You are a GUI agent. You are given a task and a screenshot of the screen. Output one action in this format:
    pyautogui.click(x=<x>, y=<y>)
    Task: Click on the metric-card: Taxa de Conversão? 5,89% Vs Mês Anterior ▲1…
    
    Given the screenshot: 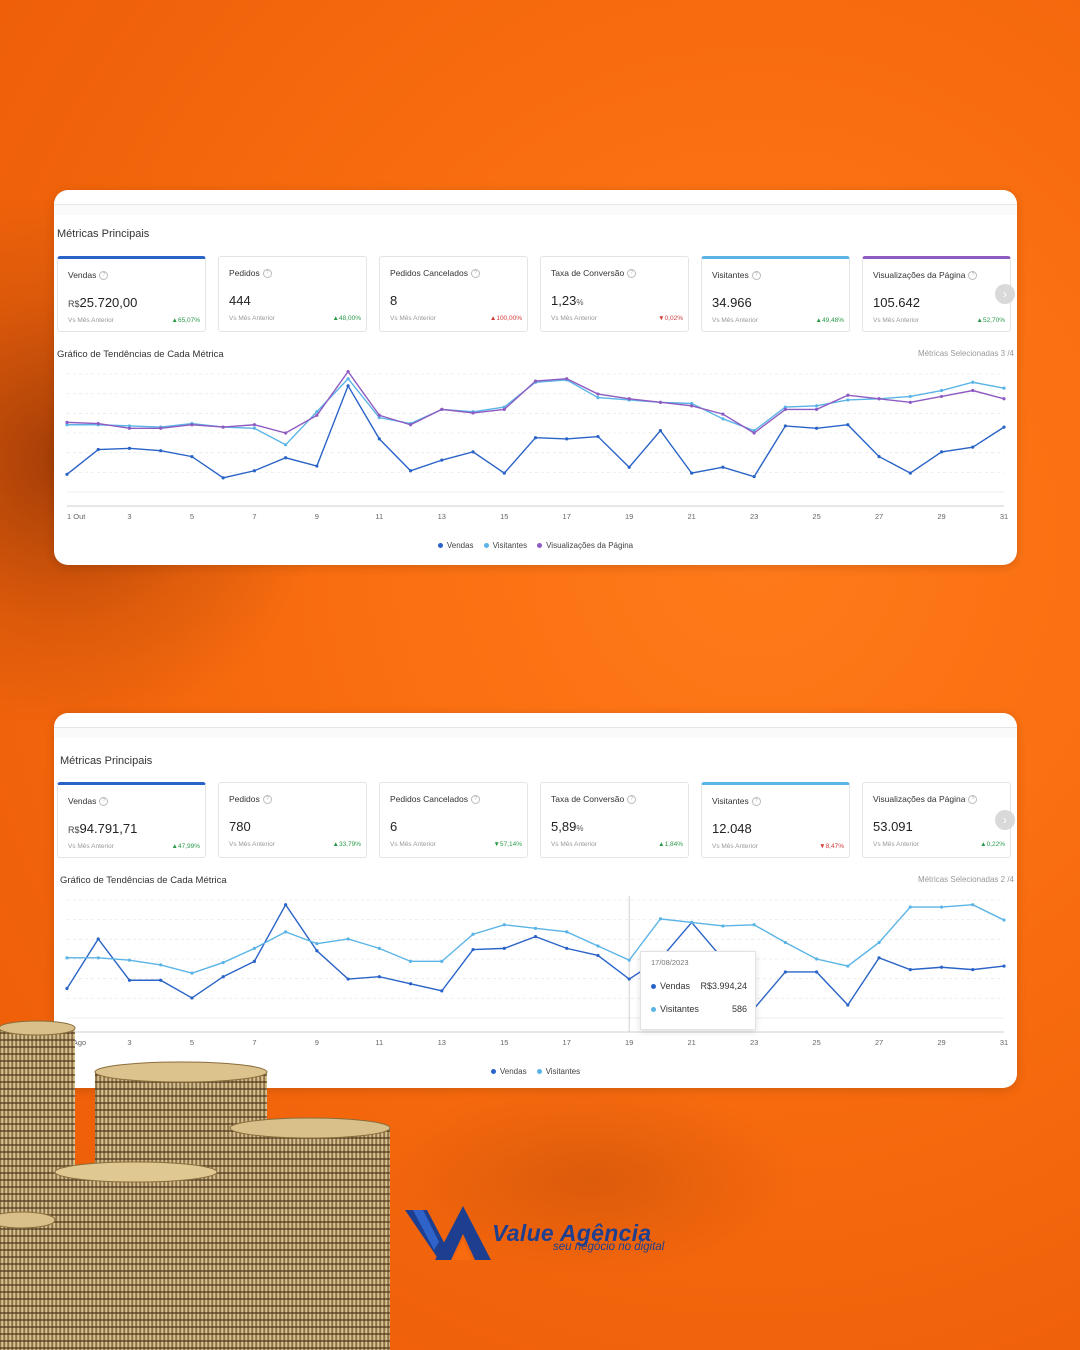 What is the action you would take?
    pyautogui.click(x=614, y=820)
    